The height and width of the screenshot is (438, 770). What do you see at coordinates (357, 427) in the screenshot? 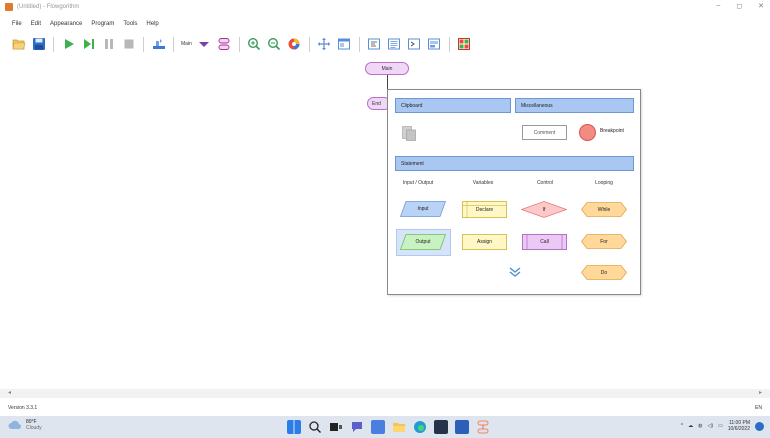
I see `chat-icon` at bounding box center [357, 427].